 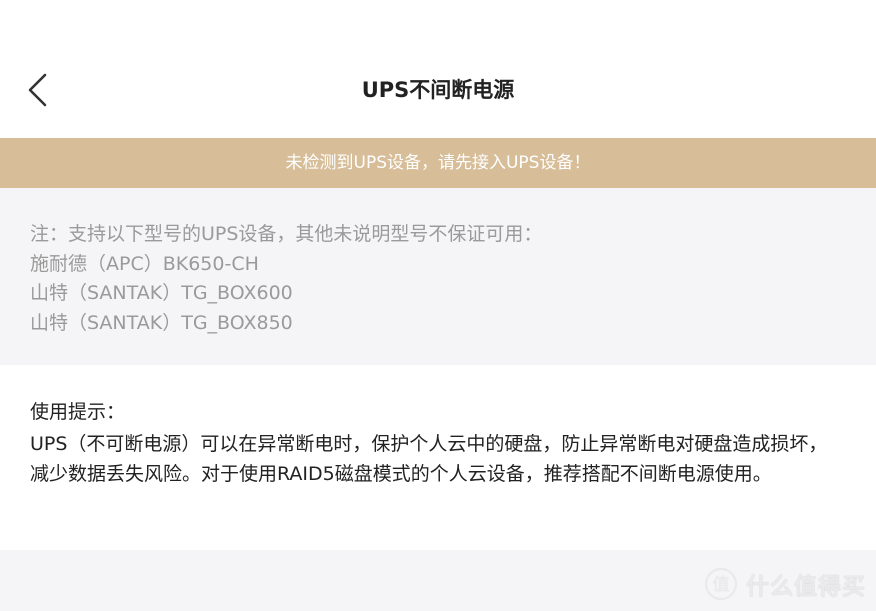 I want to click on ups-not-detected-banner: 未检测到UPS设备，请先接入UPS设备！, so click(x=438, y=163).